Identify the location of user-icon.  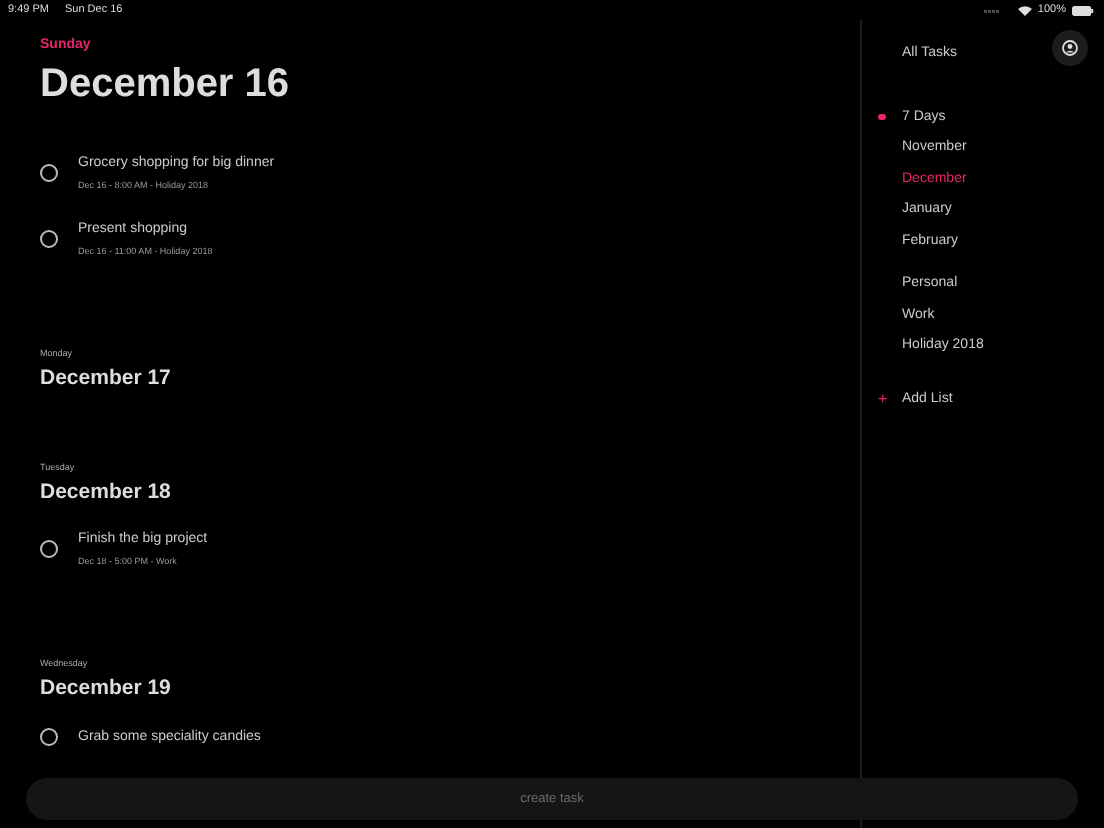
(1070, 48).